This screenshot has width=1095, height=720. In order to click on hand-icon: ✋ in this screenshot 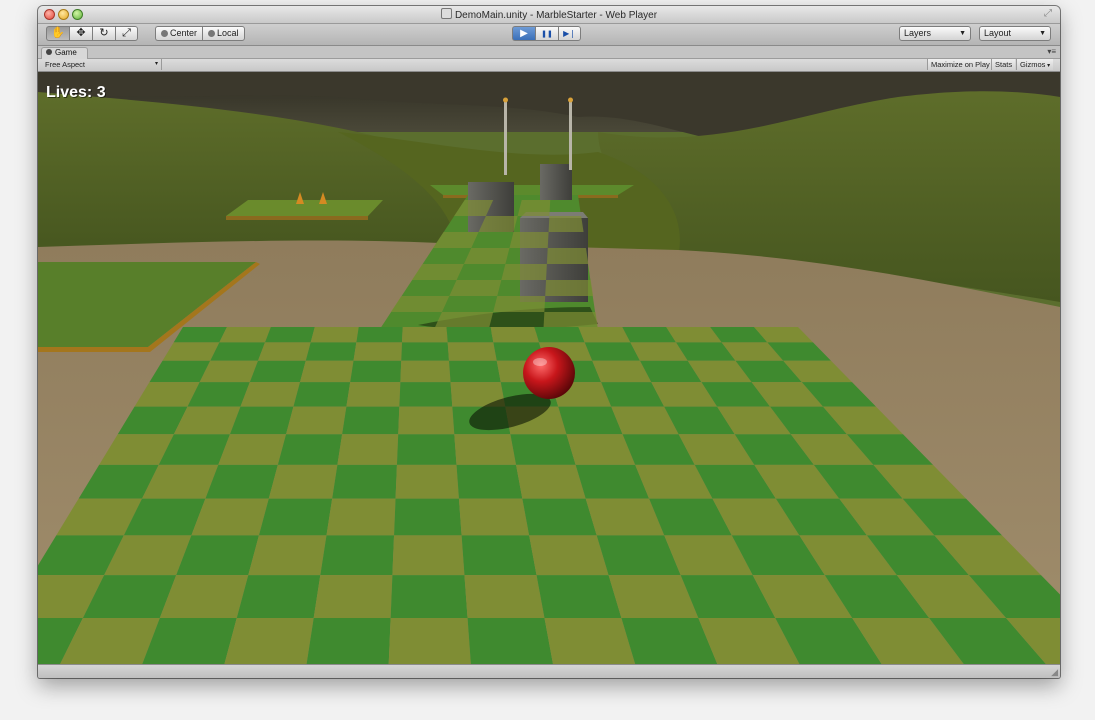, I will do `click(58, 33)`.